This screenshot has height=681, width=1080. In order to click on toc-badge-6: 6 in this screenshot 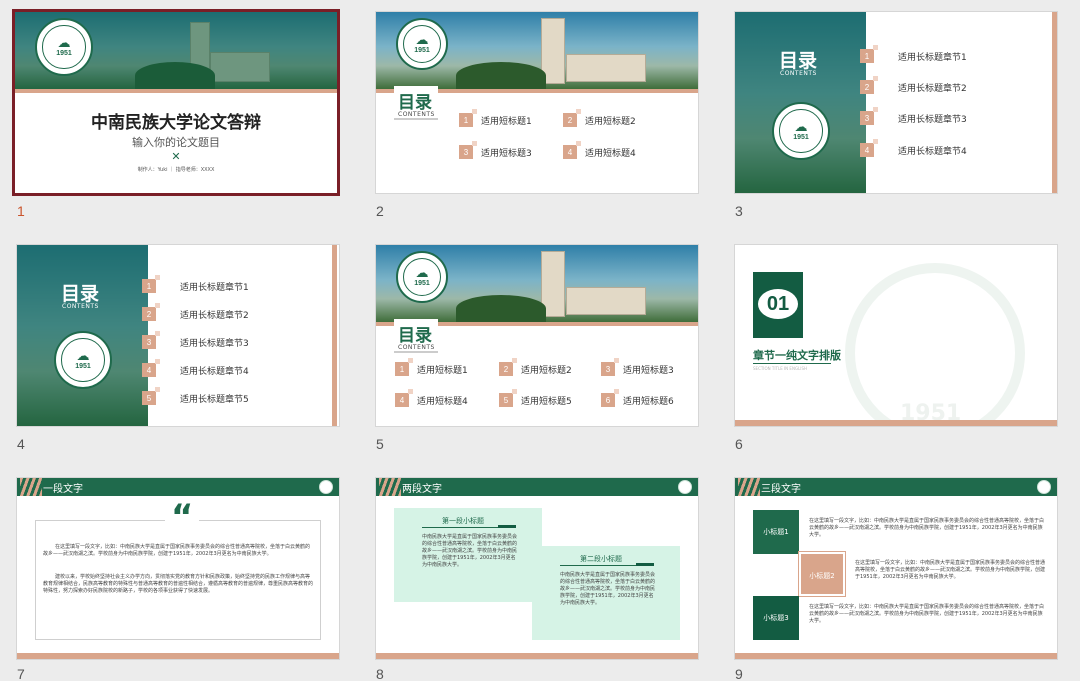, I will do `click(610, 398)`.